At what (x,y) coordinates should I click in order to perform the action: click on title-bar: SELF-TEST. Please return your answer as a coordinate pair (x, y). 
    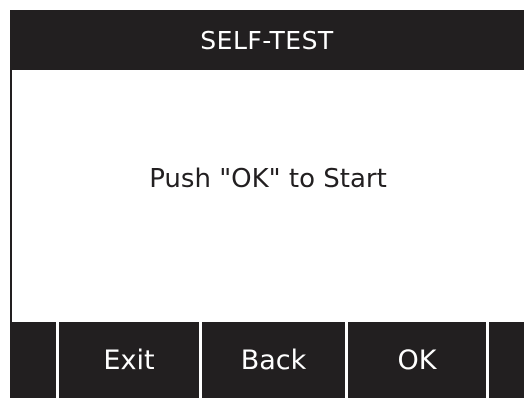
    Looking at the image, I should click on (267, 40).